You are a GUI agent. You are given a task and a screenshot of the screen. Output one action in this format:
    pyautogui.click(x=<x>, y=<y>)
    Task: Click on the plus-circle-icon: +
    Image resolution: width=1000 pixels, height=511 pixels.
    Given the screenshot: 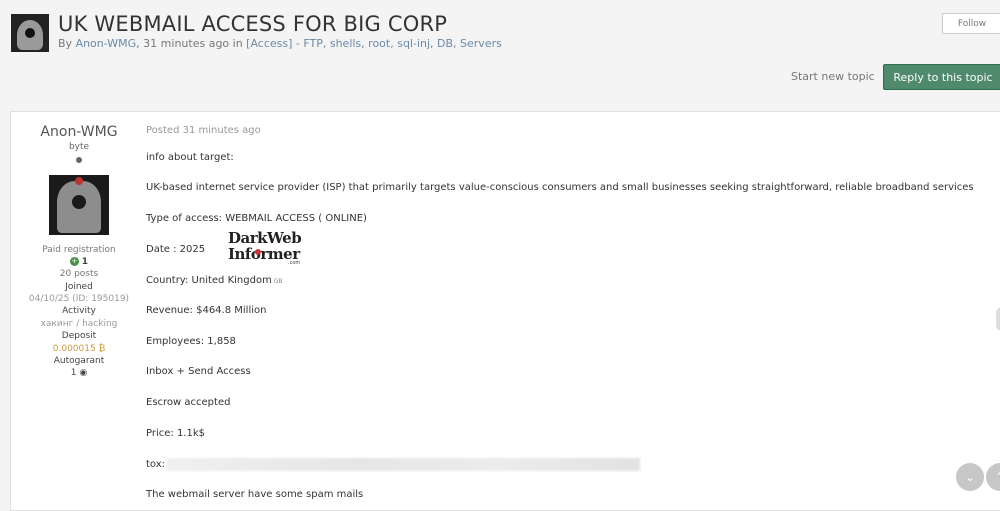 What is the action you would take?
    pyautogui.click(x=74, y=261)
    